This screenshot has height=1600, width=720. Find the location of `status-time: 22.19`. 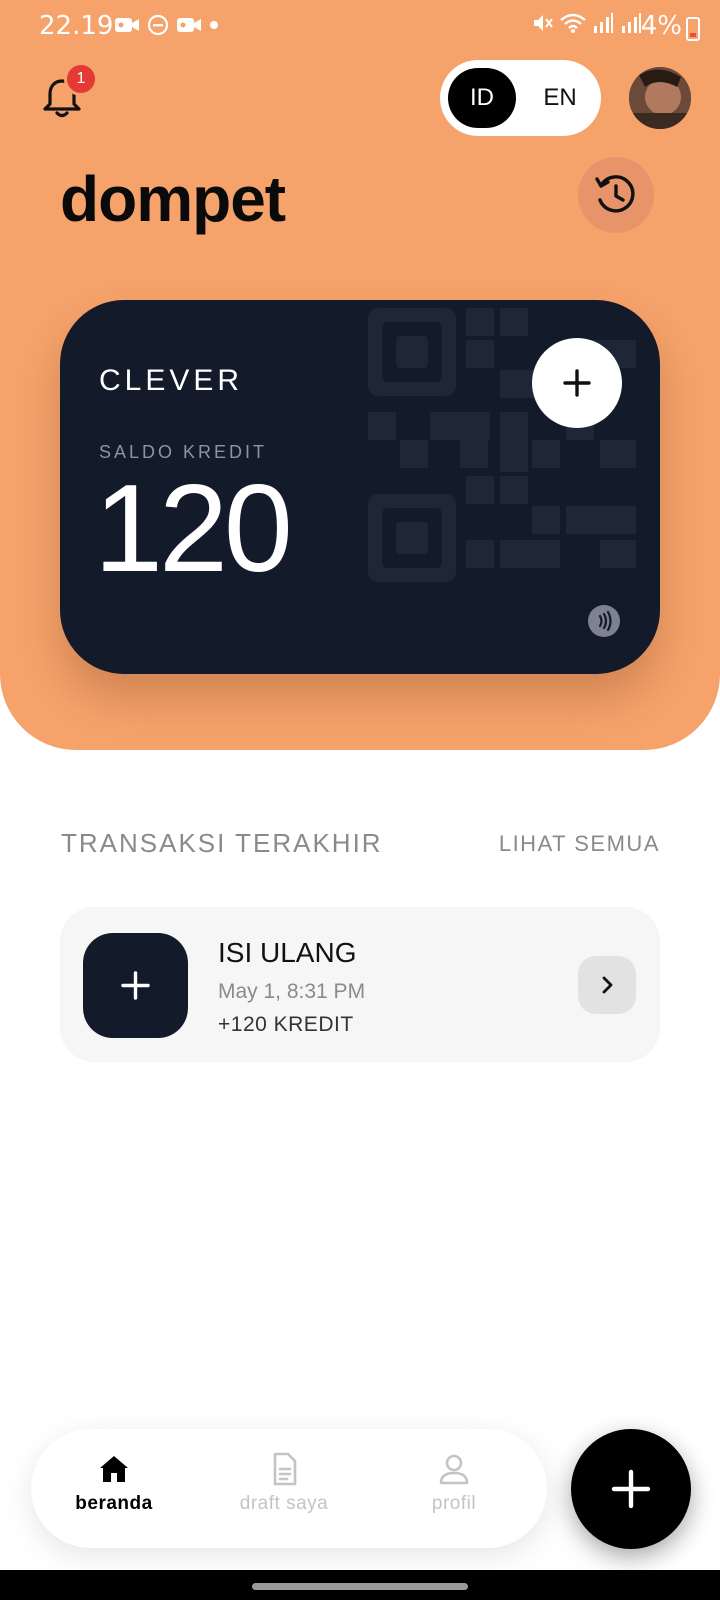

status-time: 22.19 is located at coordinates (76, 26).